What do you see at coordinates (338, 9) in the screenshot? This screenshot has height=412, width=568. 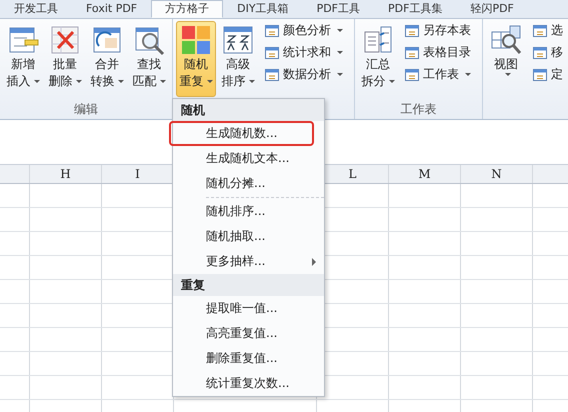 I see `ribbon-tab: PDF工具` at bounding box center [338, 9].